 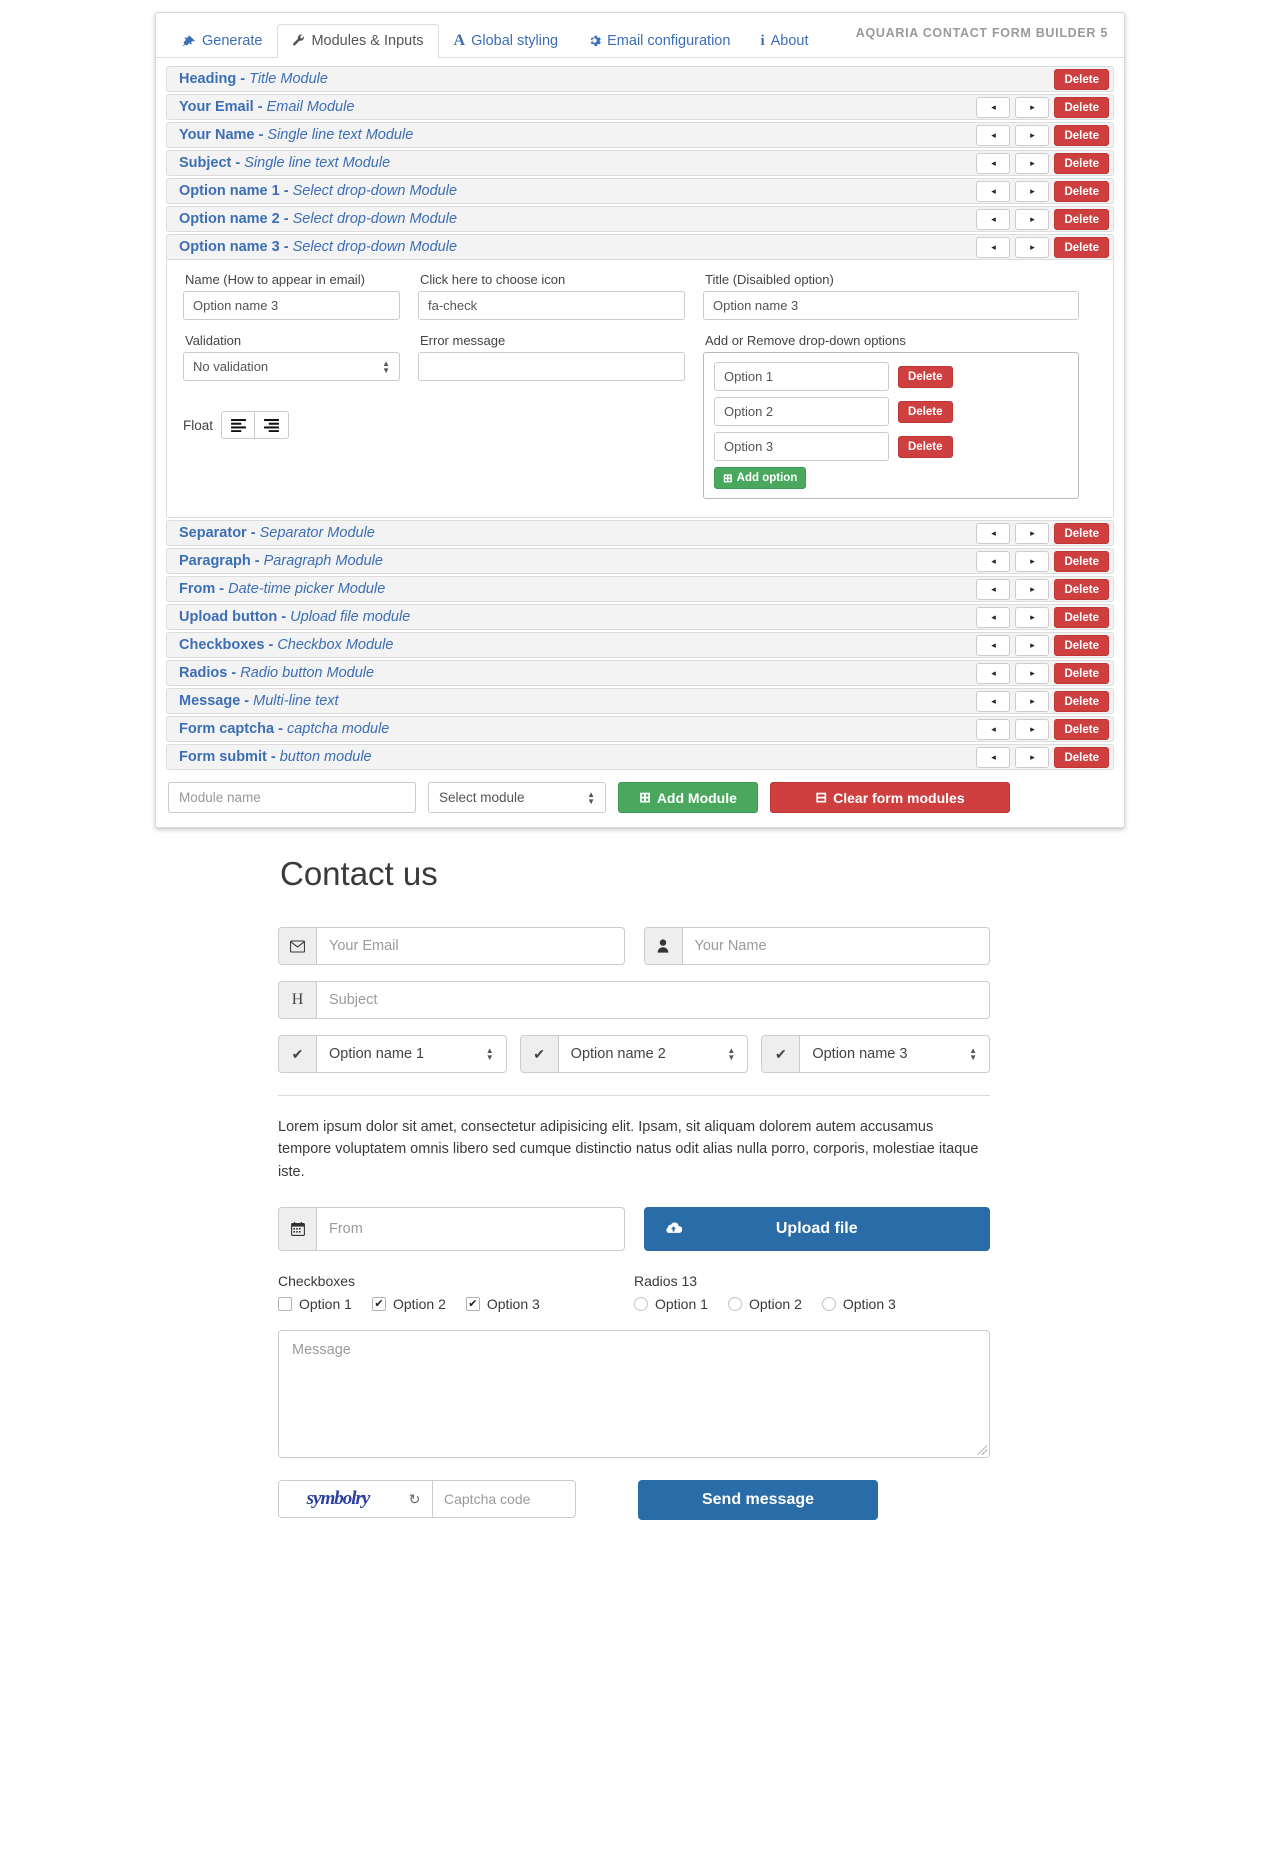 I want to click on module-name-field: Module name, so click(x=292, y=797).